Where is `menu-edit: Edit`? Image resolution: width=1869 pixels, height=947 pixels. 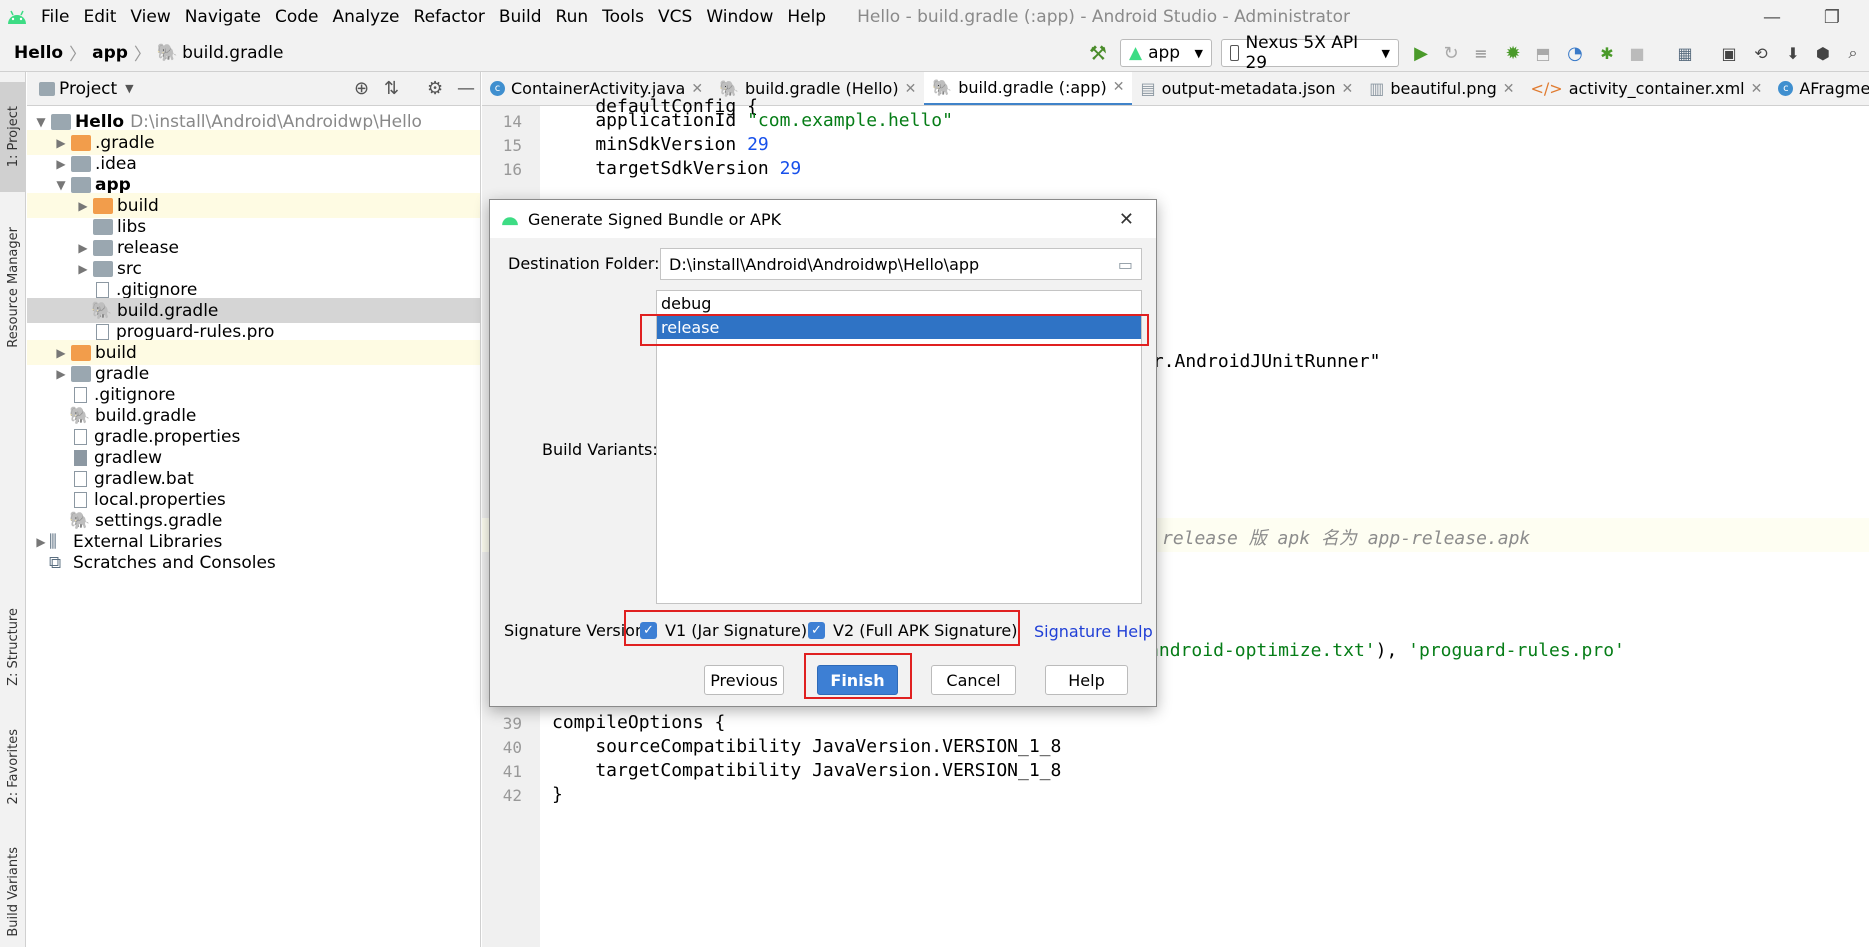 menu-edit: Edit is located at coordinates (99, 17).